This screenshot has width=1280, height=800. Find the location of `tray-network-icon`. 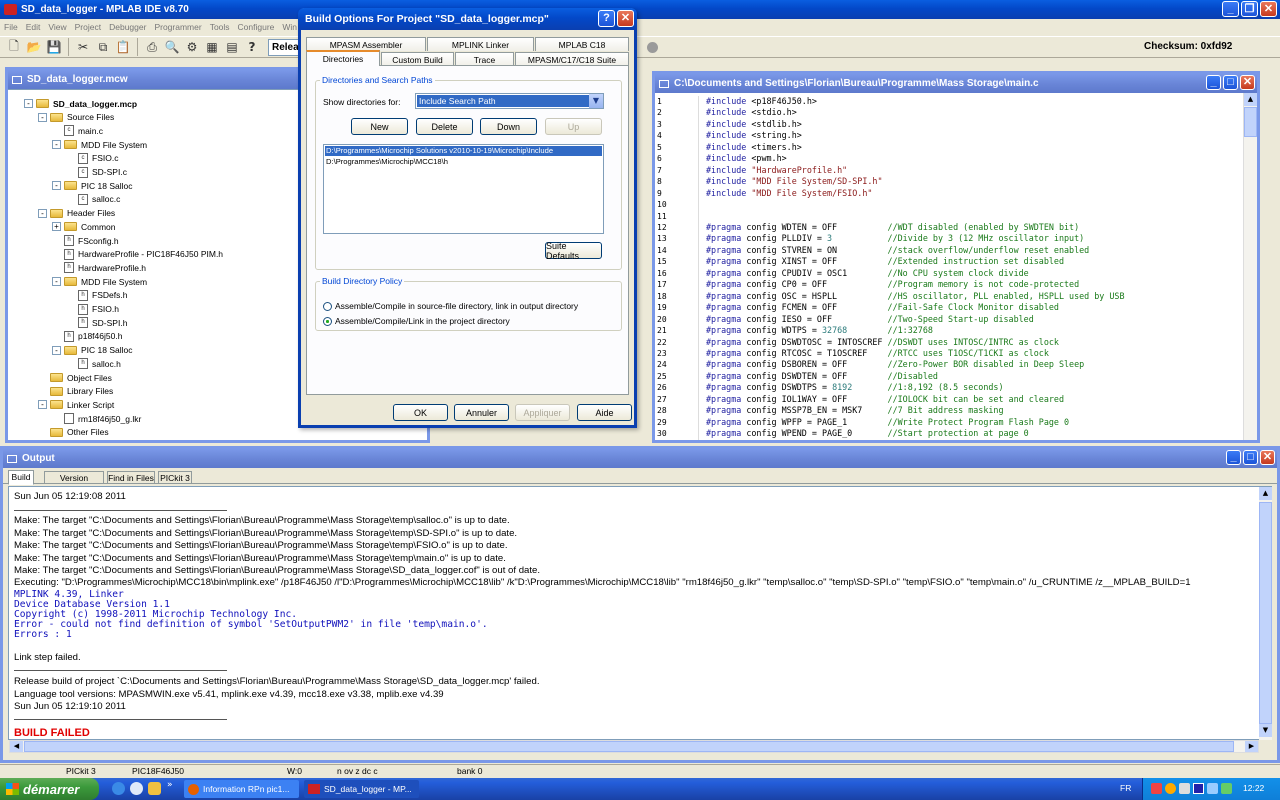

tray-network-icon is located at coordinates (1156, 788).